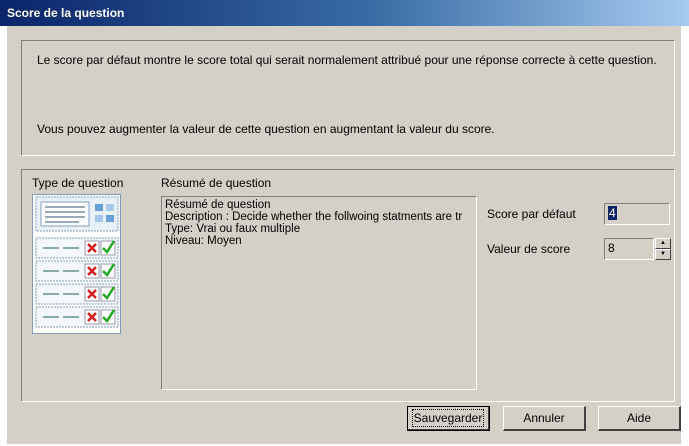 The width and height of the screenshot is (689, 446). Describe the element at coordinates (344, 13) in the screenshot. I see `window-title-bar: Score de la question` at that location.